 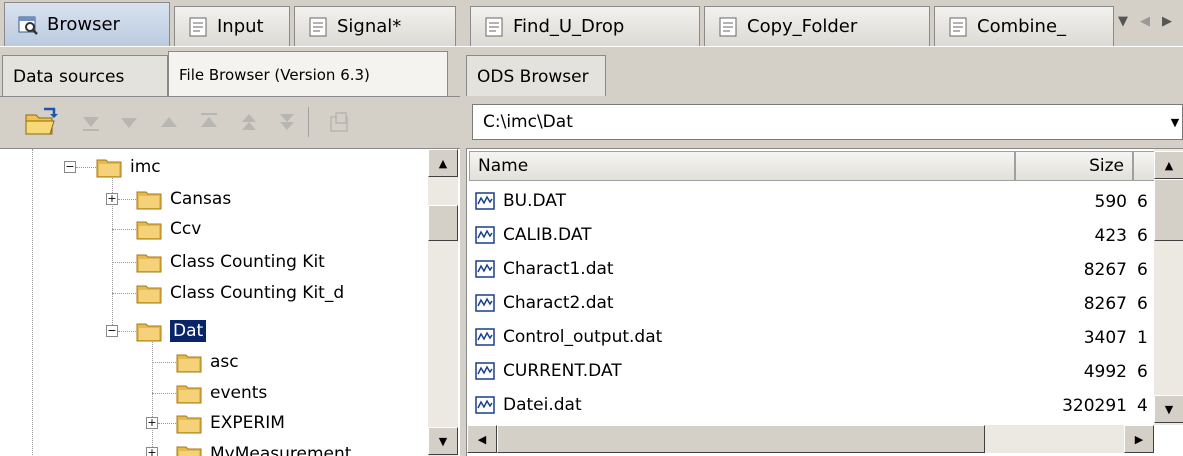 I want to click on move-up-icon, so click(x=169, y=122).